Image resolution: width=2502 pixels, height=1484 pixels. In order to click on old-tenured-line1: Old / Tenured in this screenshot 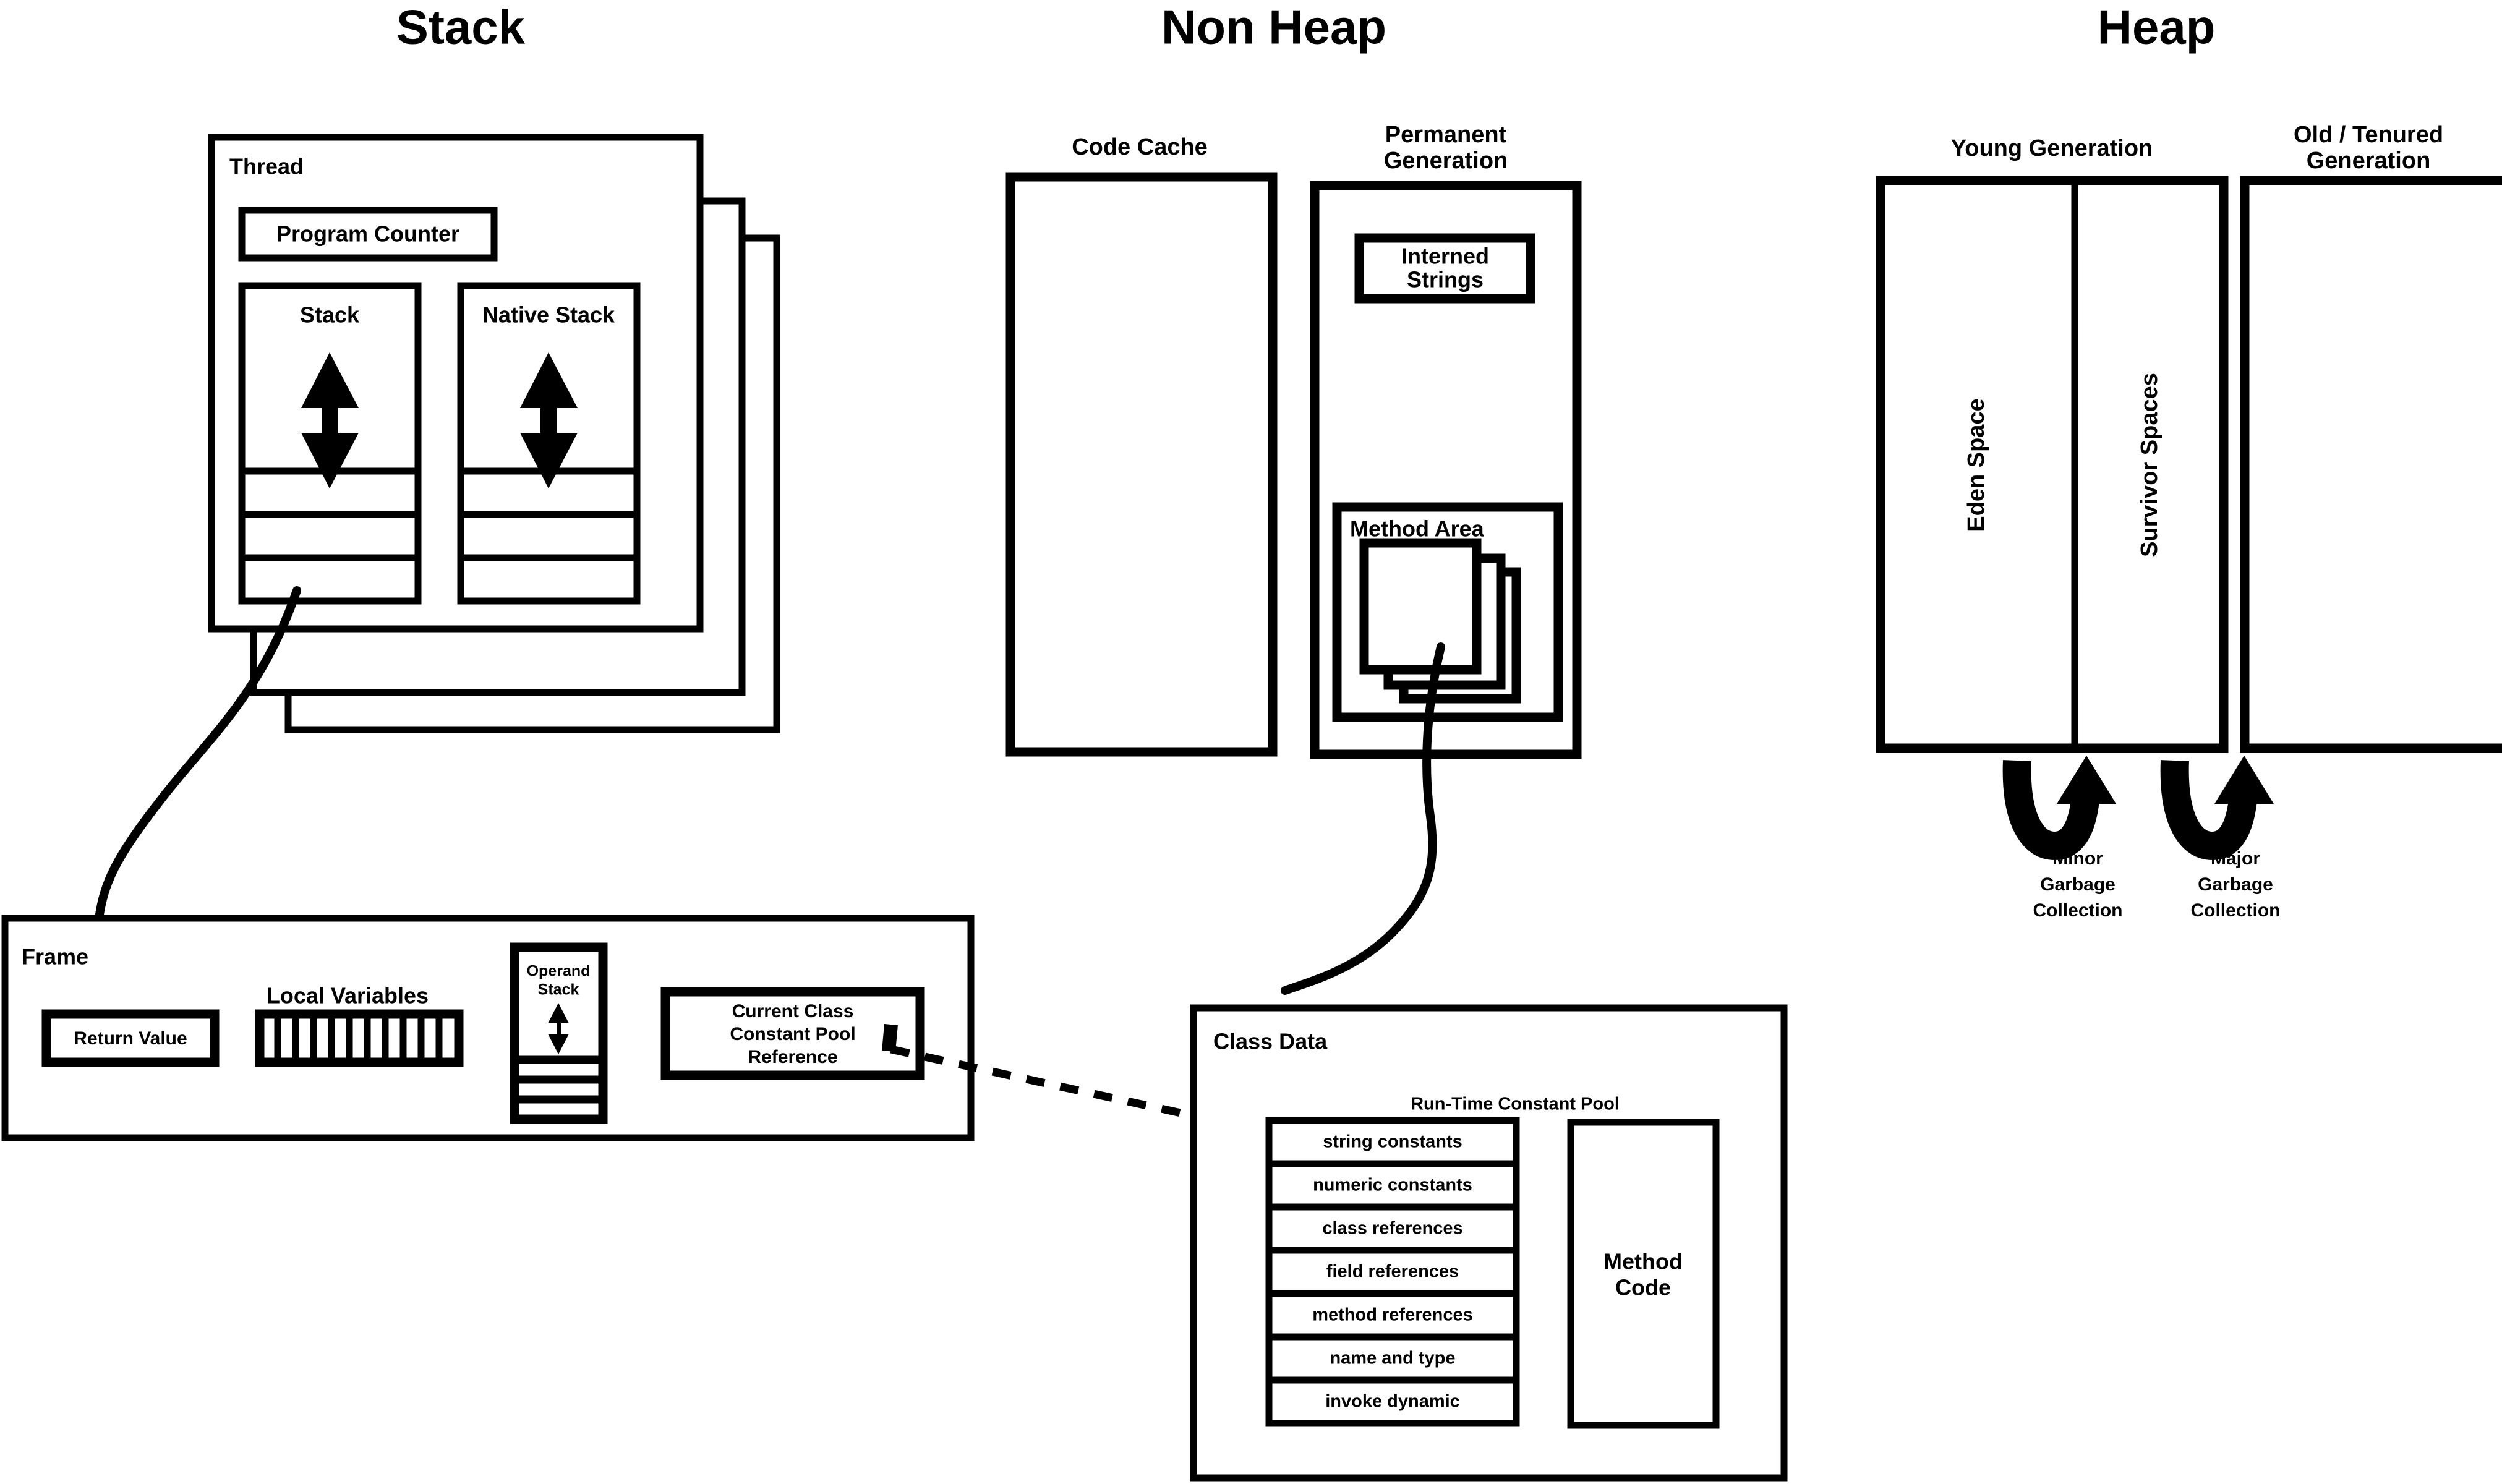, I will do `click(2368, 135)`.